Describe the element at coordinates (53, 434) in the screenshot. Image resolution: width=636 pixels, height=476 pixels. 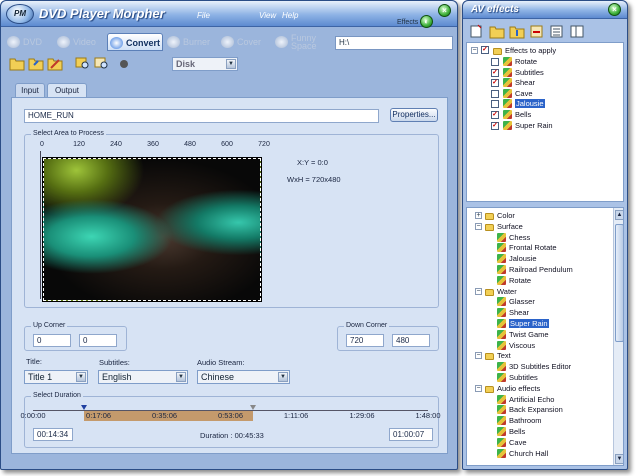
I see `start-time-field: 00:14:34` at that location.